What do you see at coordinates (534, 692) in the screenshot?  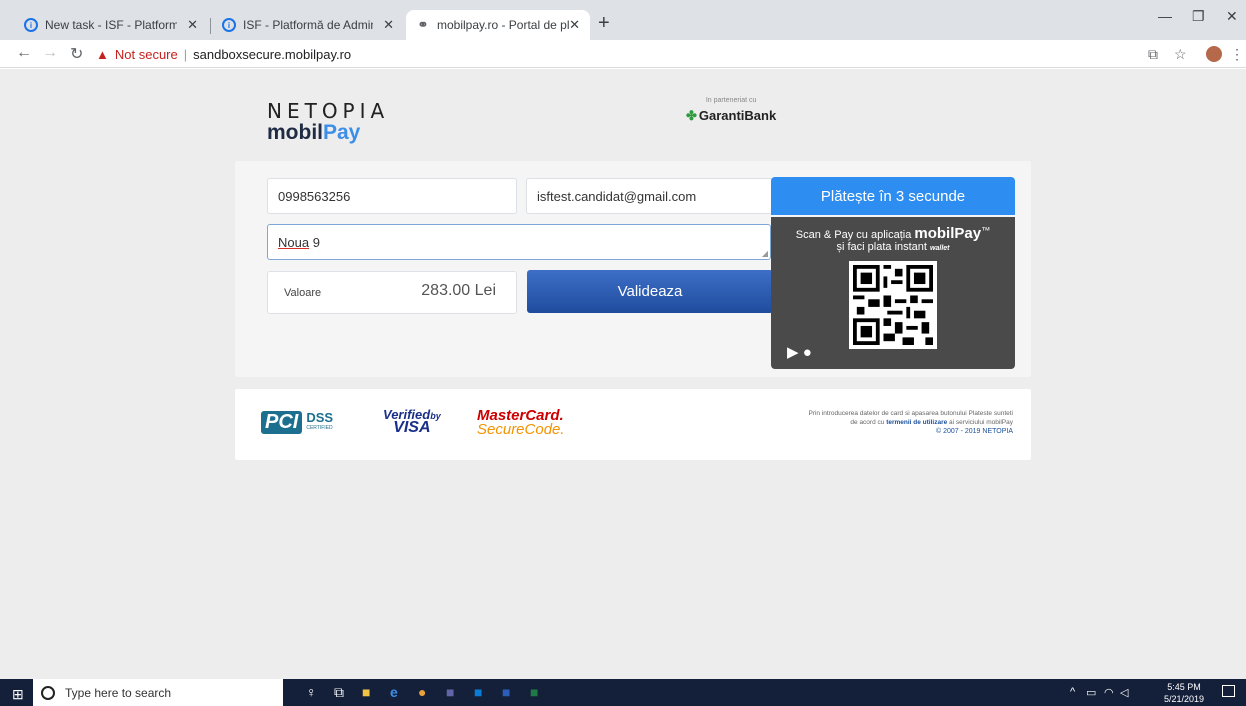 I see `excel-icon: ■` at bounding box center [534, 692].